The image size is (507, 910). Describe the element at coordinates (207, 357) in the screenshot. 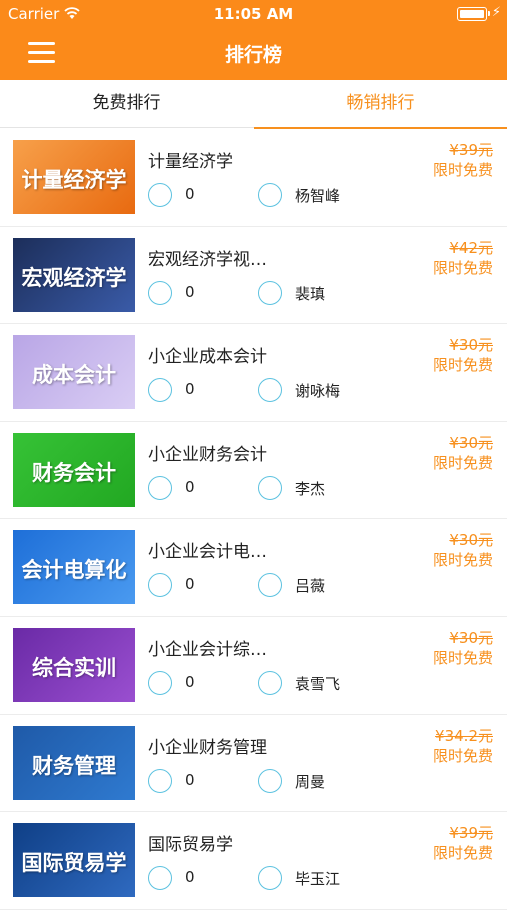

I see `course-title: 小企业成本会计` at that location.